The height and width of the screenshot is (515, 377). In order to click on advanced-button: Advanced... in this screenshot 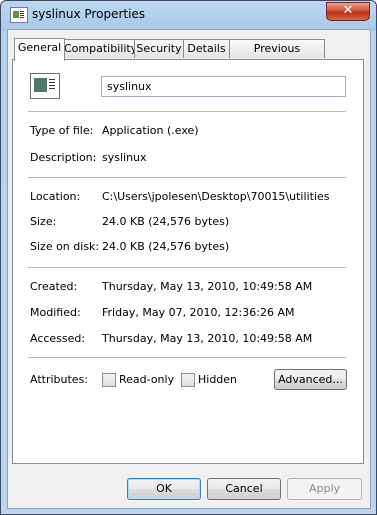, I will do `click(310, 379)`.